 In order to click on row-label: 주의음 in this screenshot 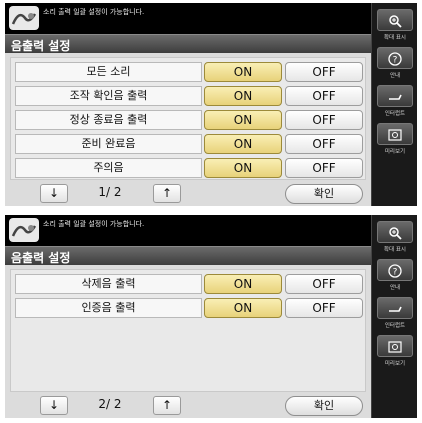, I will do `click(108, 168)`.